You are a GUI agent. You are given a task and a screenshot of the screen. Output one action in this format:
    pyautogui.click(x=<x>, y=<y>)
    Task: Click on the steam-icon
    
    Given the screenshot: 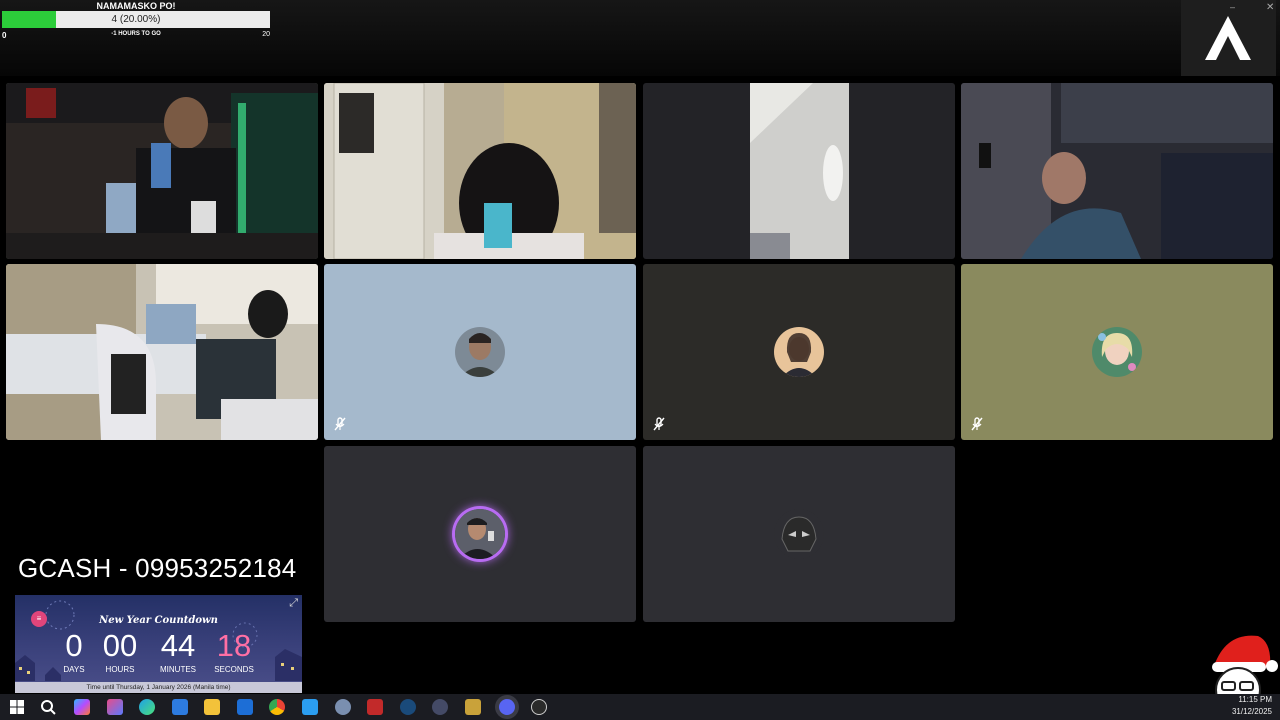 What is the action you would take?
    pyautogui.click(x=408, y=707)
    